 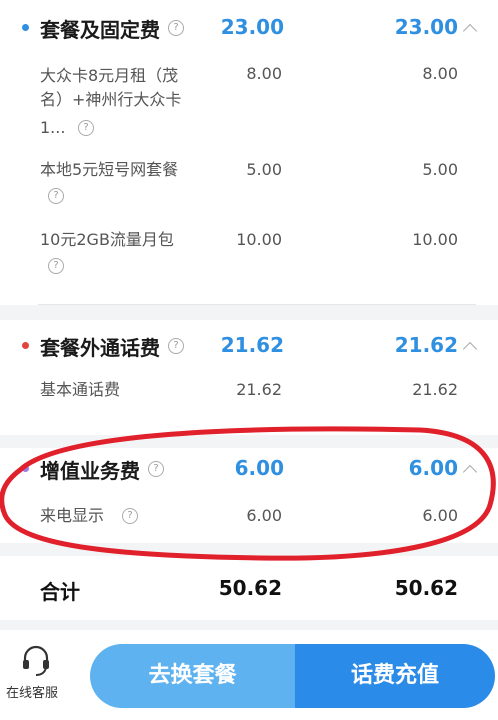 I want to click on change-plan-button: 去换套餐, so click(x=192, y=676).